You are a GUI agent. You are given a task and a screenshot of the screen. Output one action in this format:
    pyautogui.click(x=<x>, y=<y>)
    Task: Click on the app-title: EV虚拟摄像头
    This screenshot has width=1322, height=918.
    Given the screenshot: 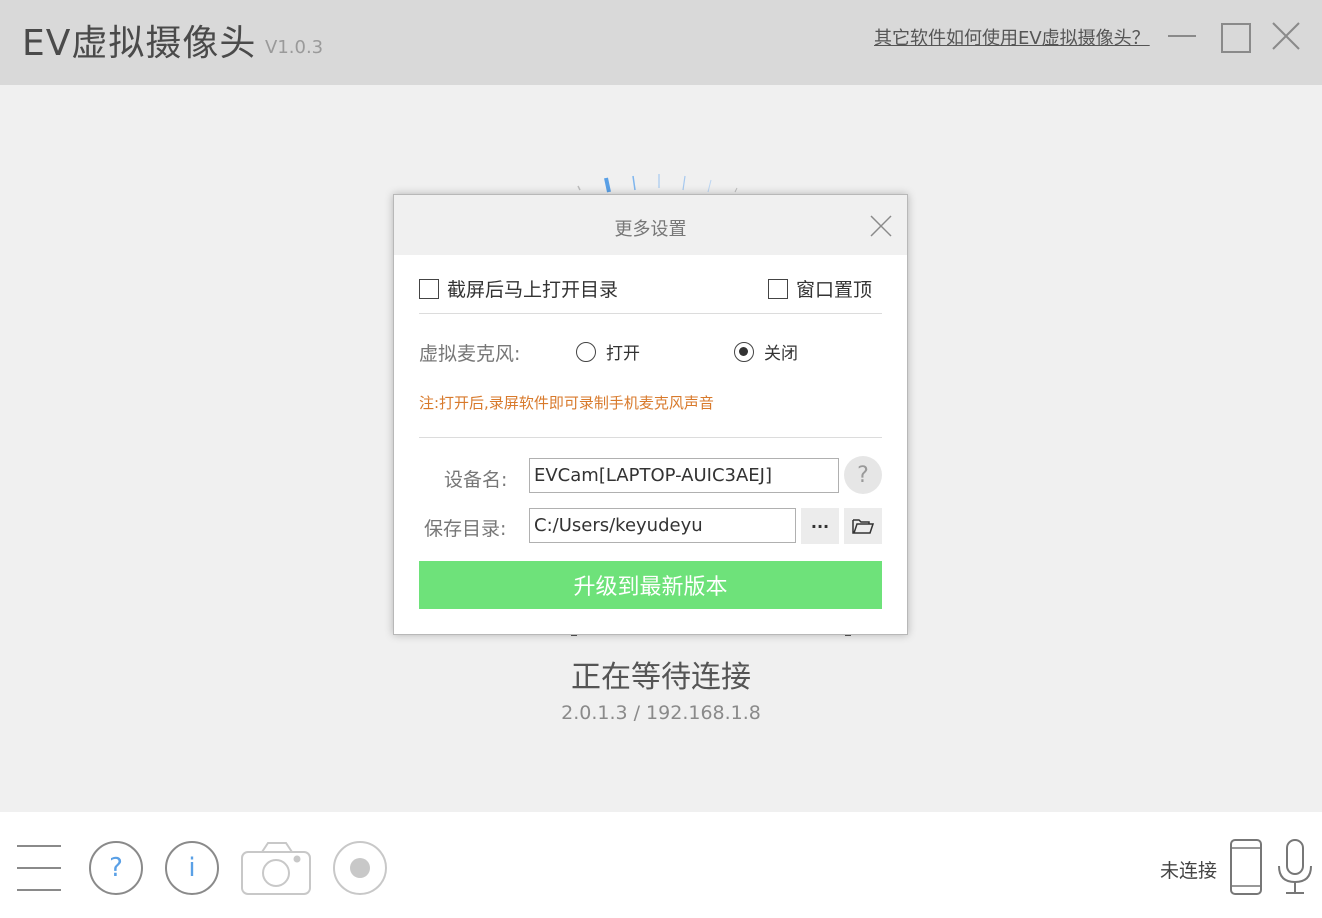 What is the action you would take?
    pyautogui.click(x=139, y=43)
    